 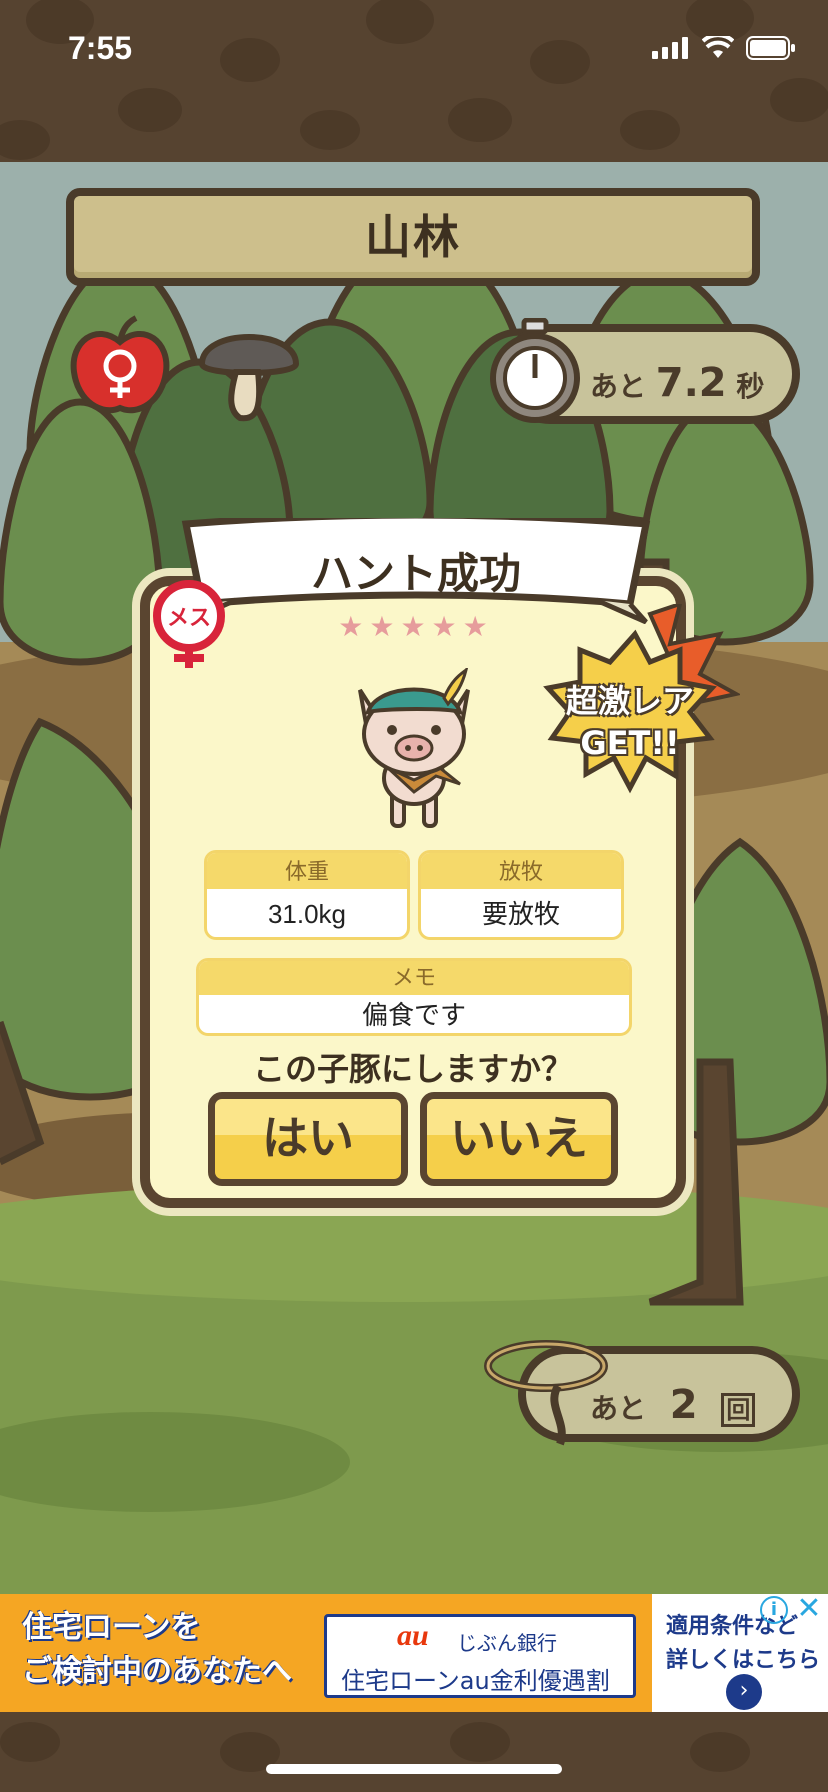 I want to click on ad-arrow-icon: ›, so click(x=744, y=1692).